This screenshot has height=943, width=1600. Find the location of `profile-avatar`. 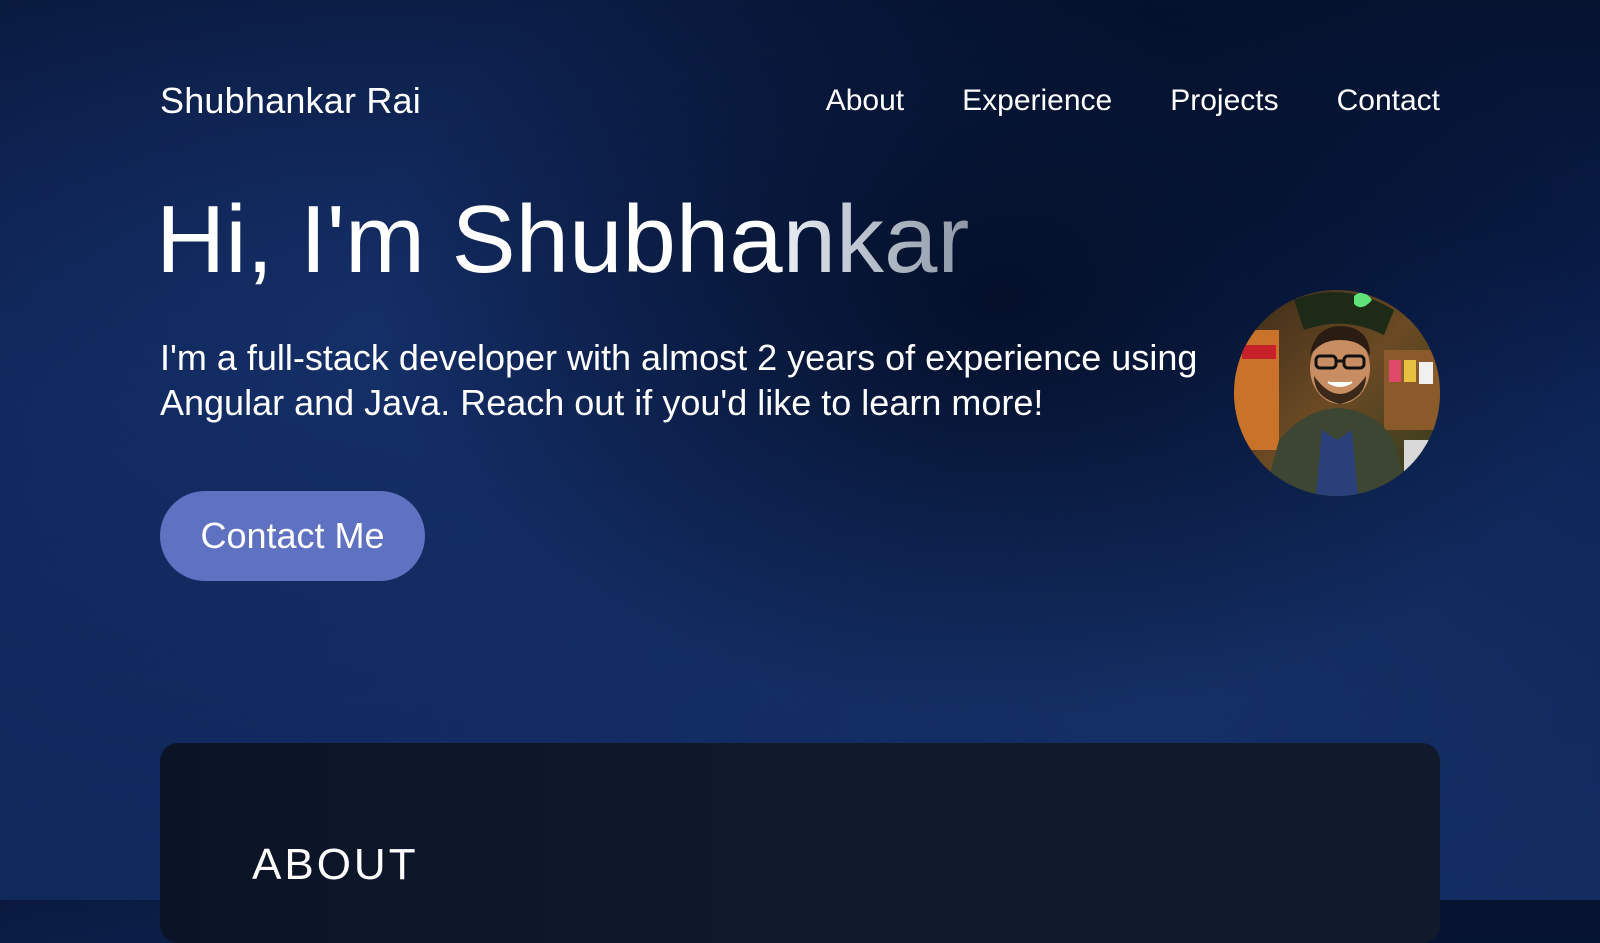

profile-avatar is located at coordinates (1337, 393).